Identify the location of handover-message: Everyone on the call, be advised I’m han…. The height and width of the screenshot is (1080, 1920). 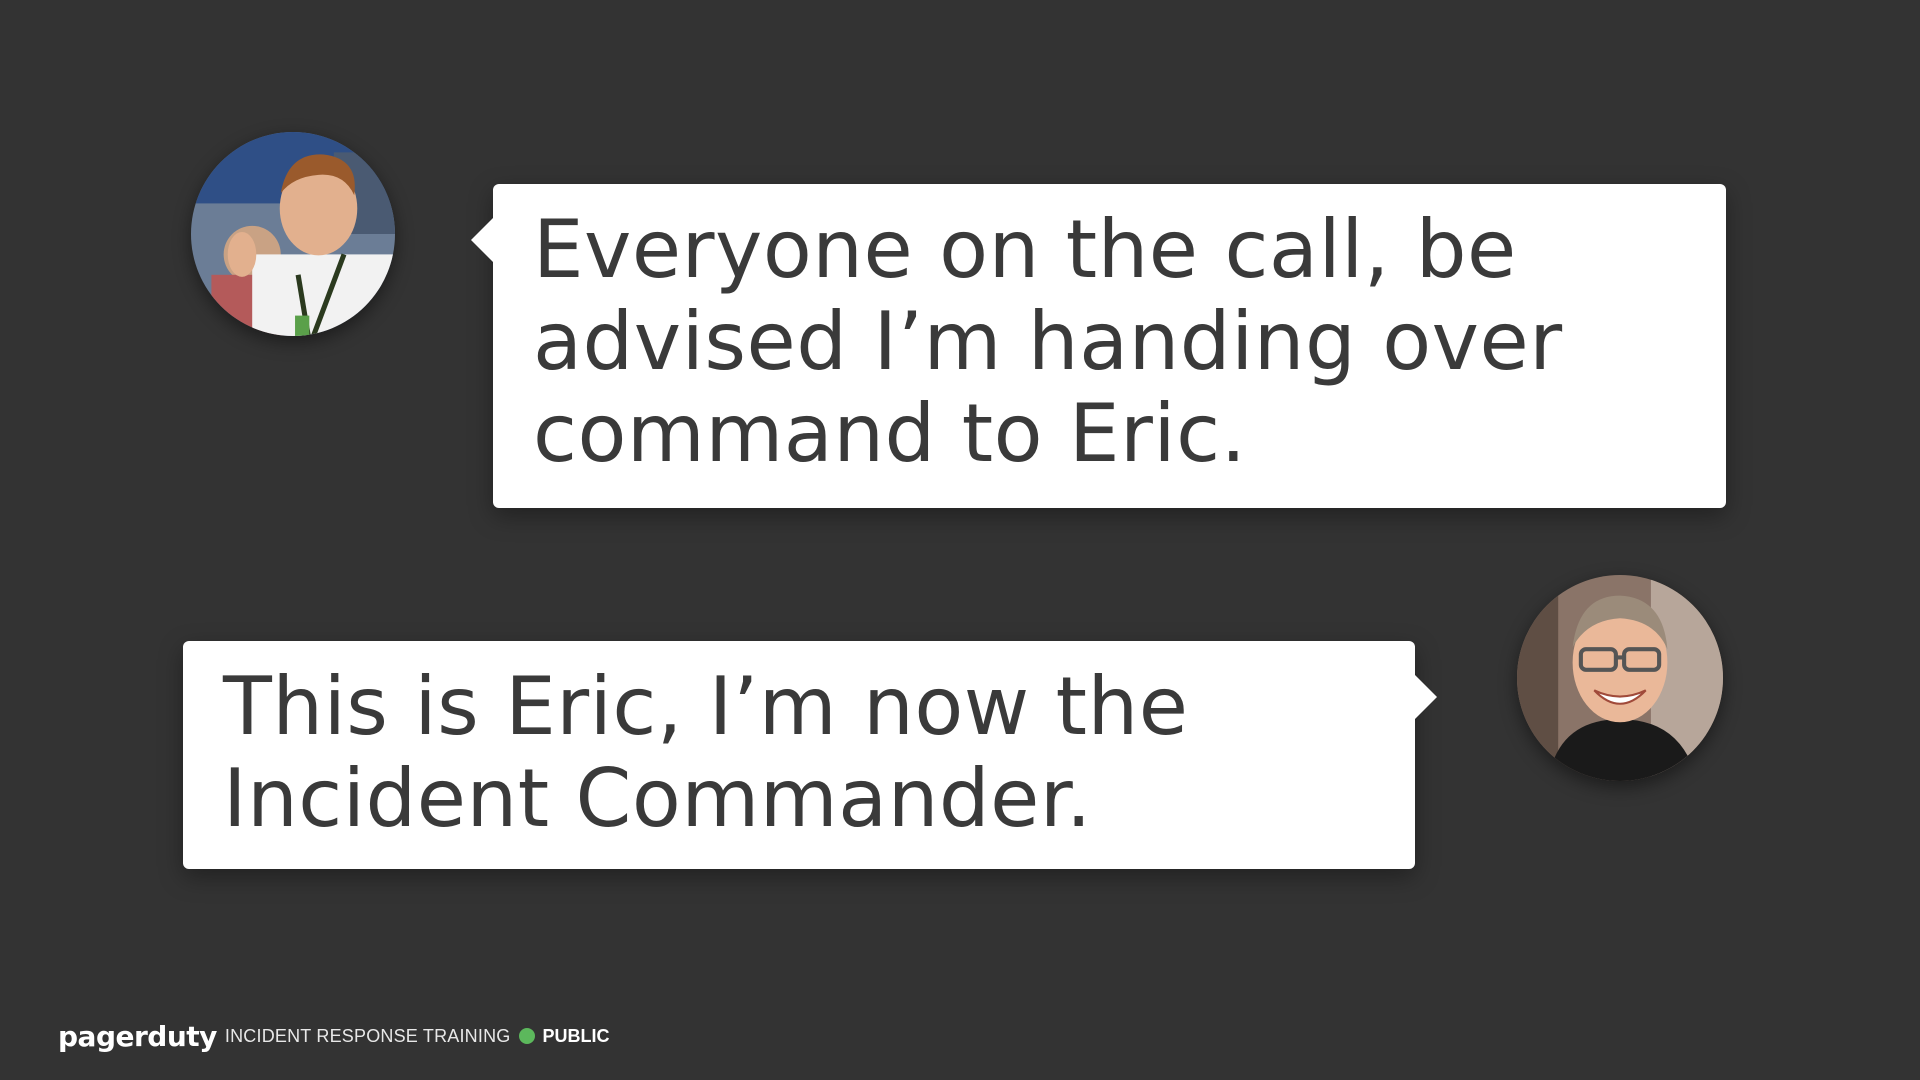
(1048, 341).